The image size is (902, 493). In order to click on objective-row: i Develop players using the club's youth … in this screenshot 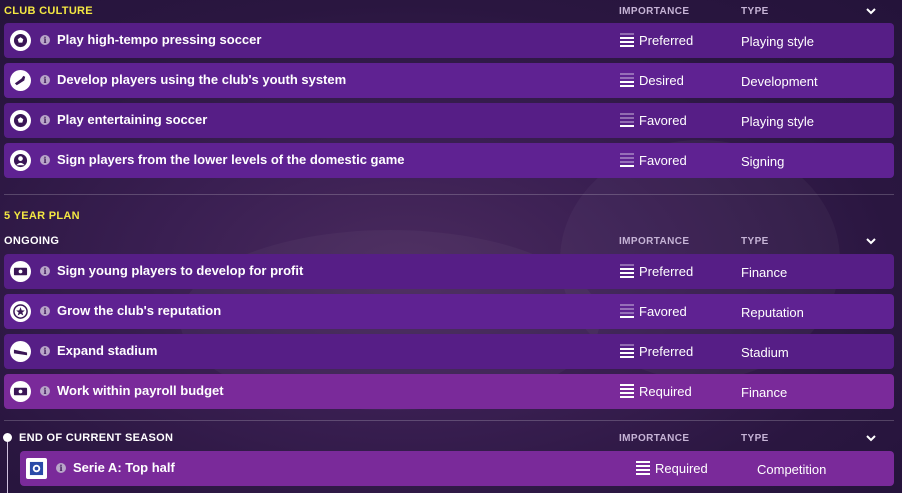, I will do `click(449, 80)`.